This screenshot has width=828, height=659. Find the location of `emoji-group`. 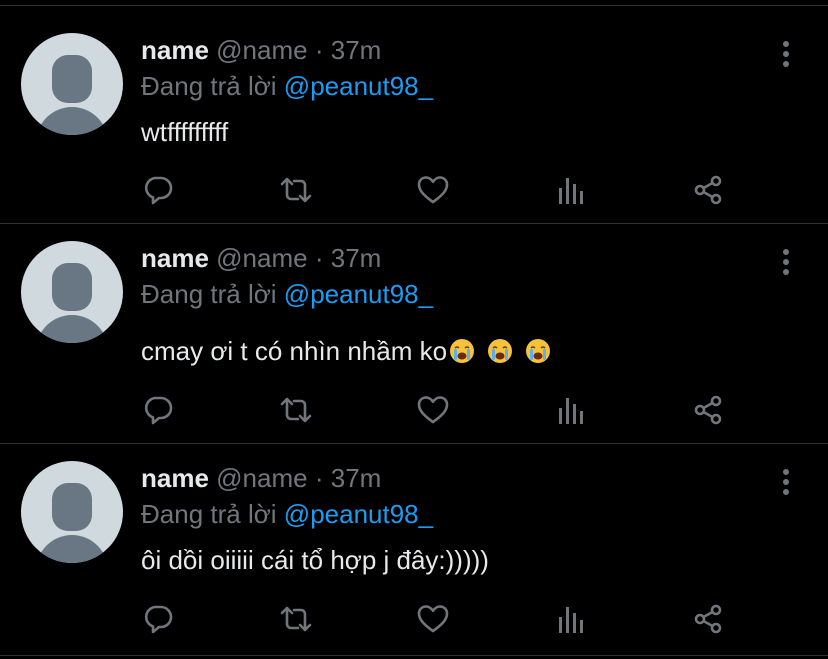

emoji-group is located at coordinates (499, 351).